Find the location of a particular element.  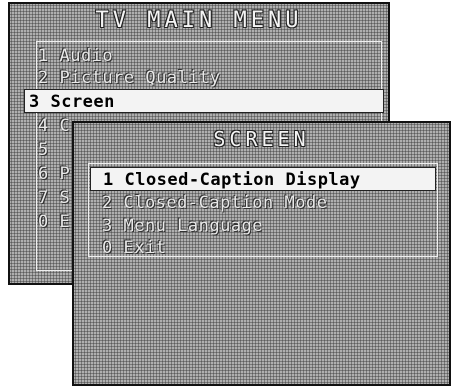

main-menu-item-screen: 3 Screen is located at coordinates (204, 101).